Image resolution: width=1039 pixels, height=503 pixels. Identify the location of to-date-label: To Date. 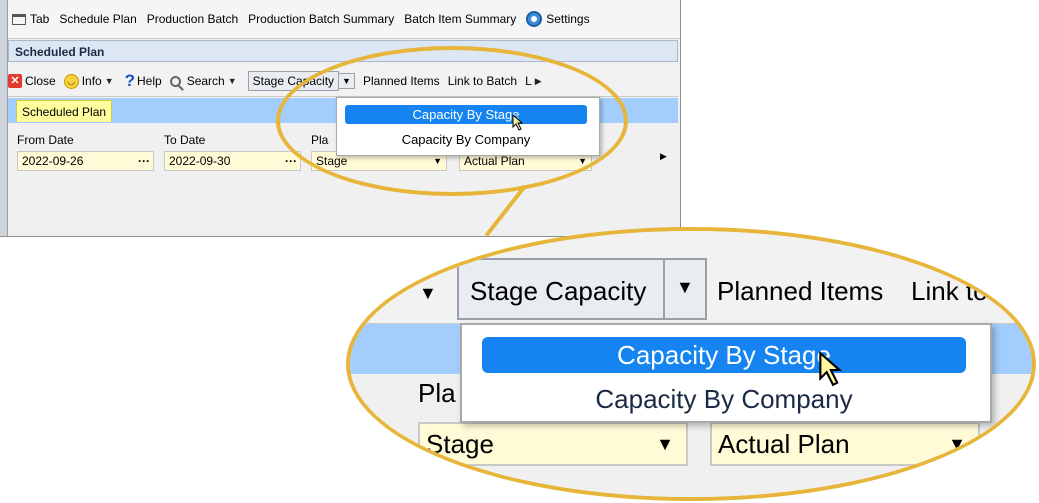
(185, 140).